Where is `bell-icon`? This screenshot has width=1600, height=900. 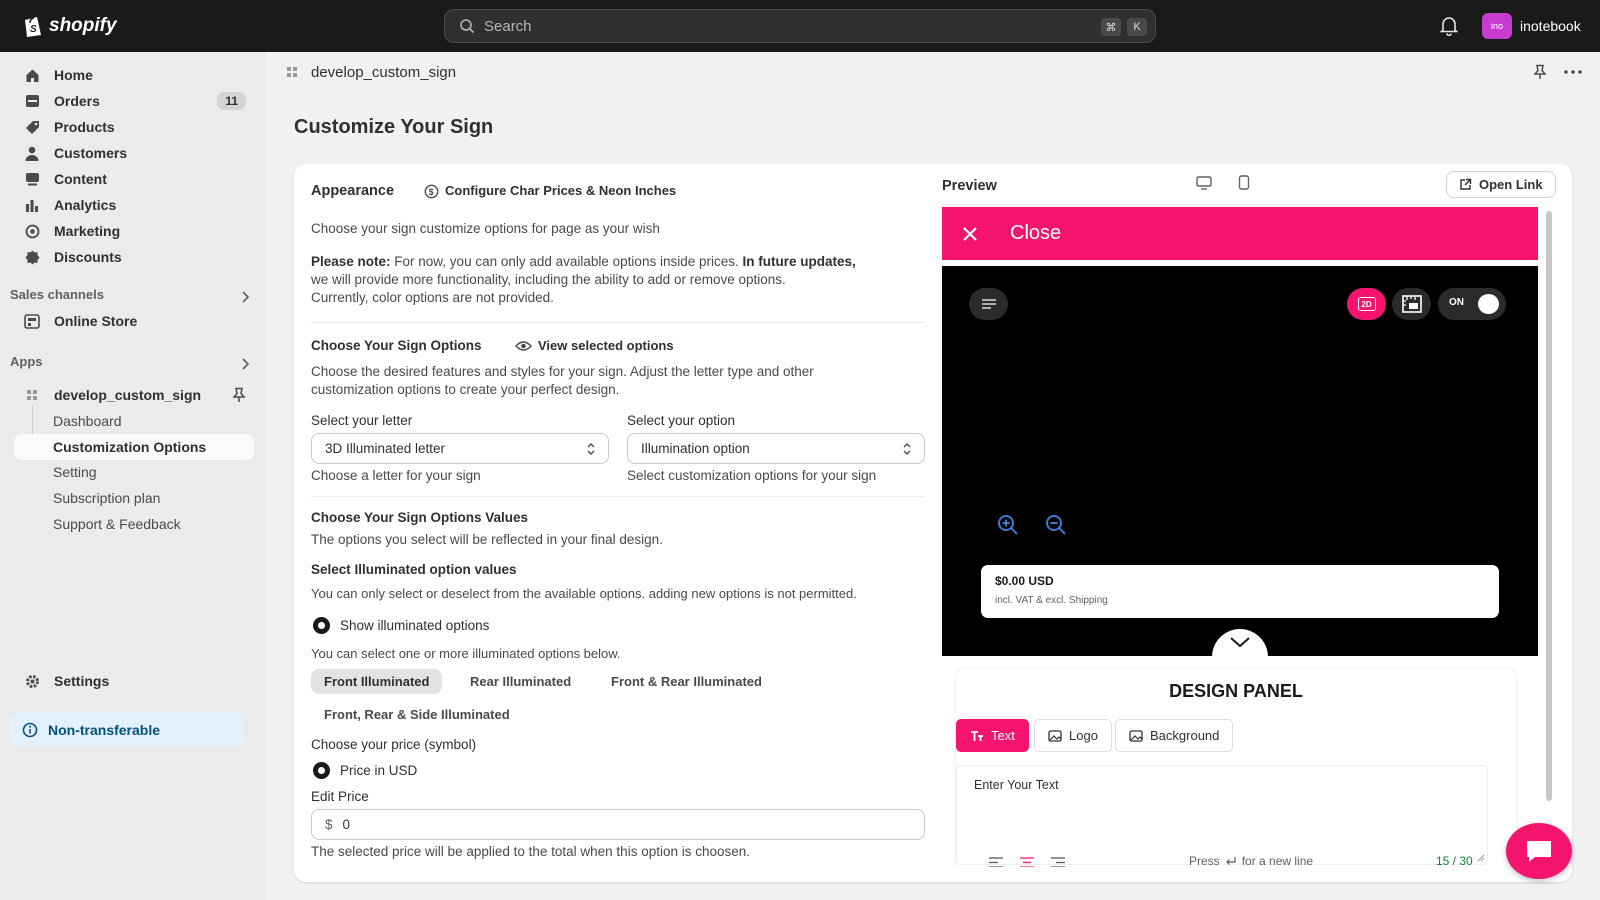
bell-icon is located at coordinates (1449, 26).